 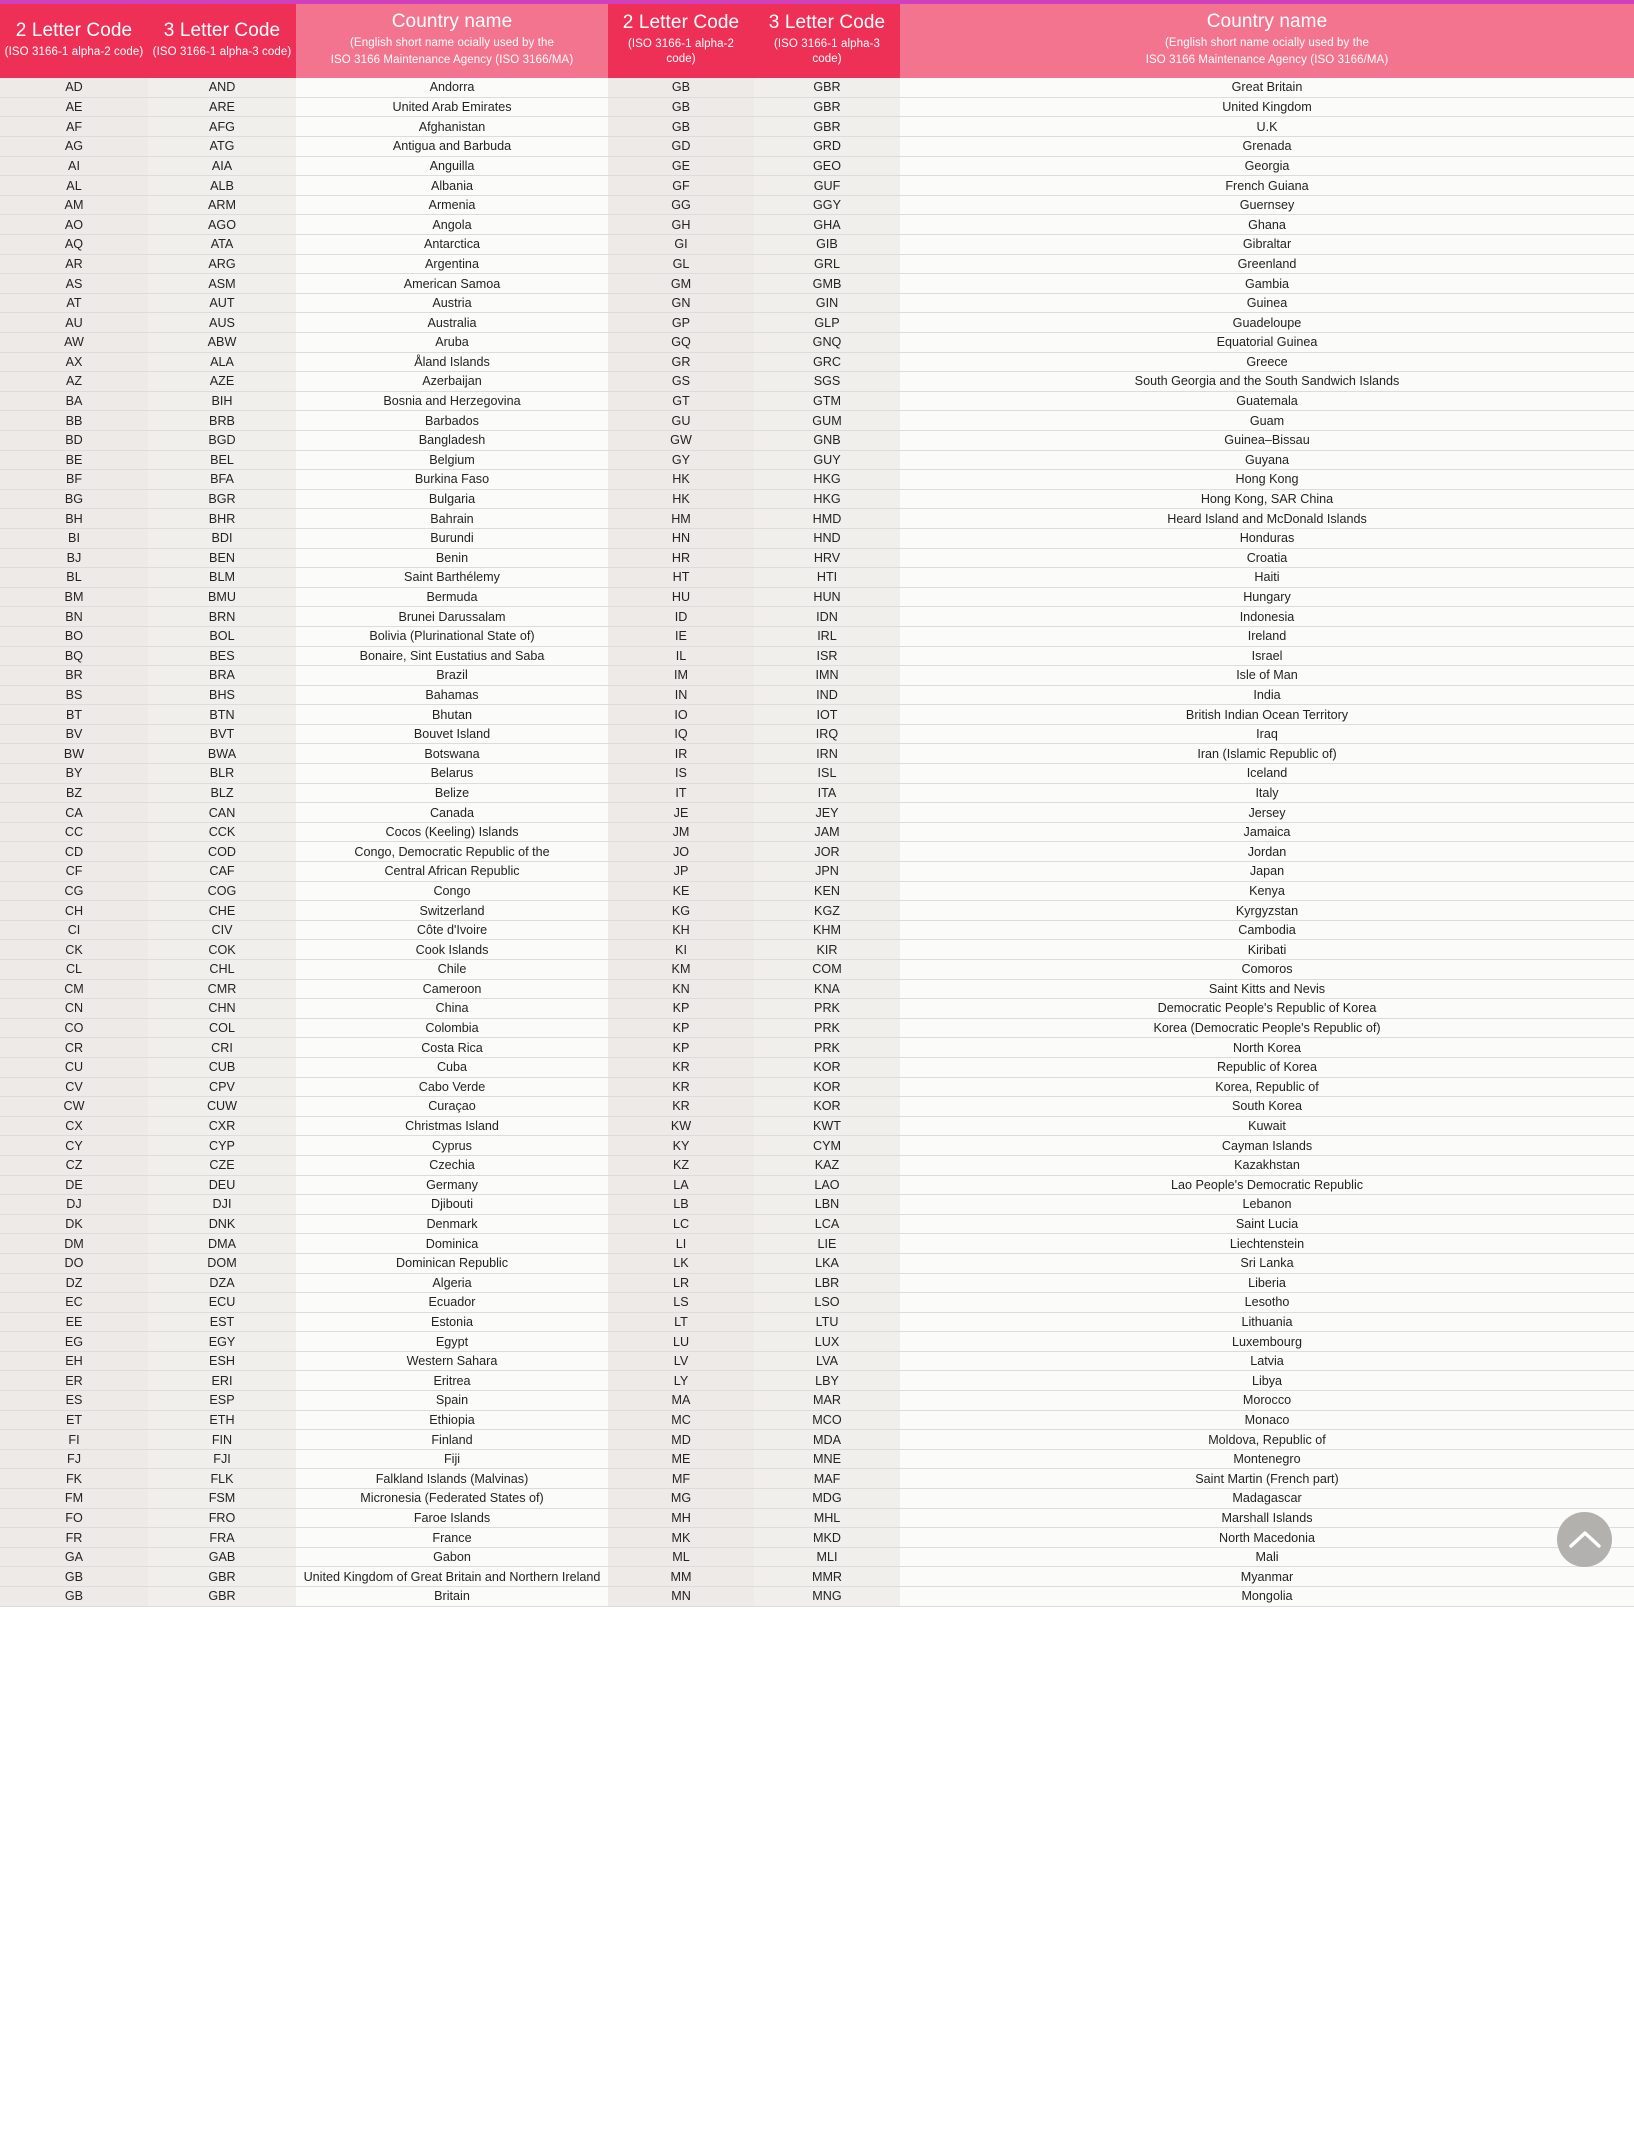 I want to click on column-header-2-letter-code: 2 Letter Code (ISO 3166‑1 alpha‑2 code), so click(x=74, y=41).